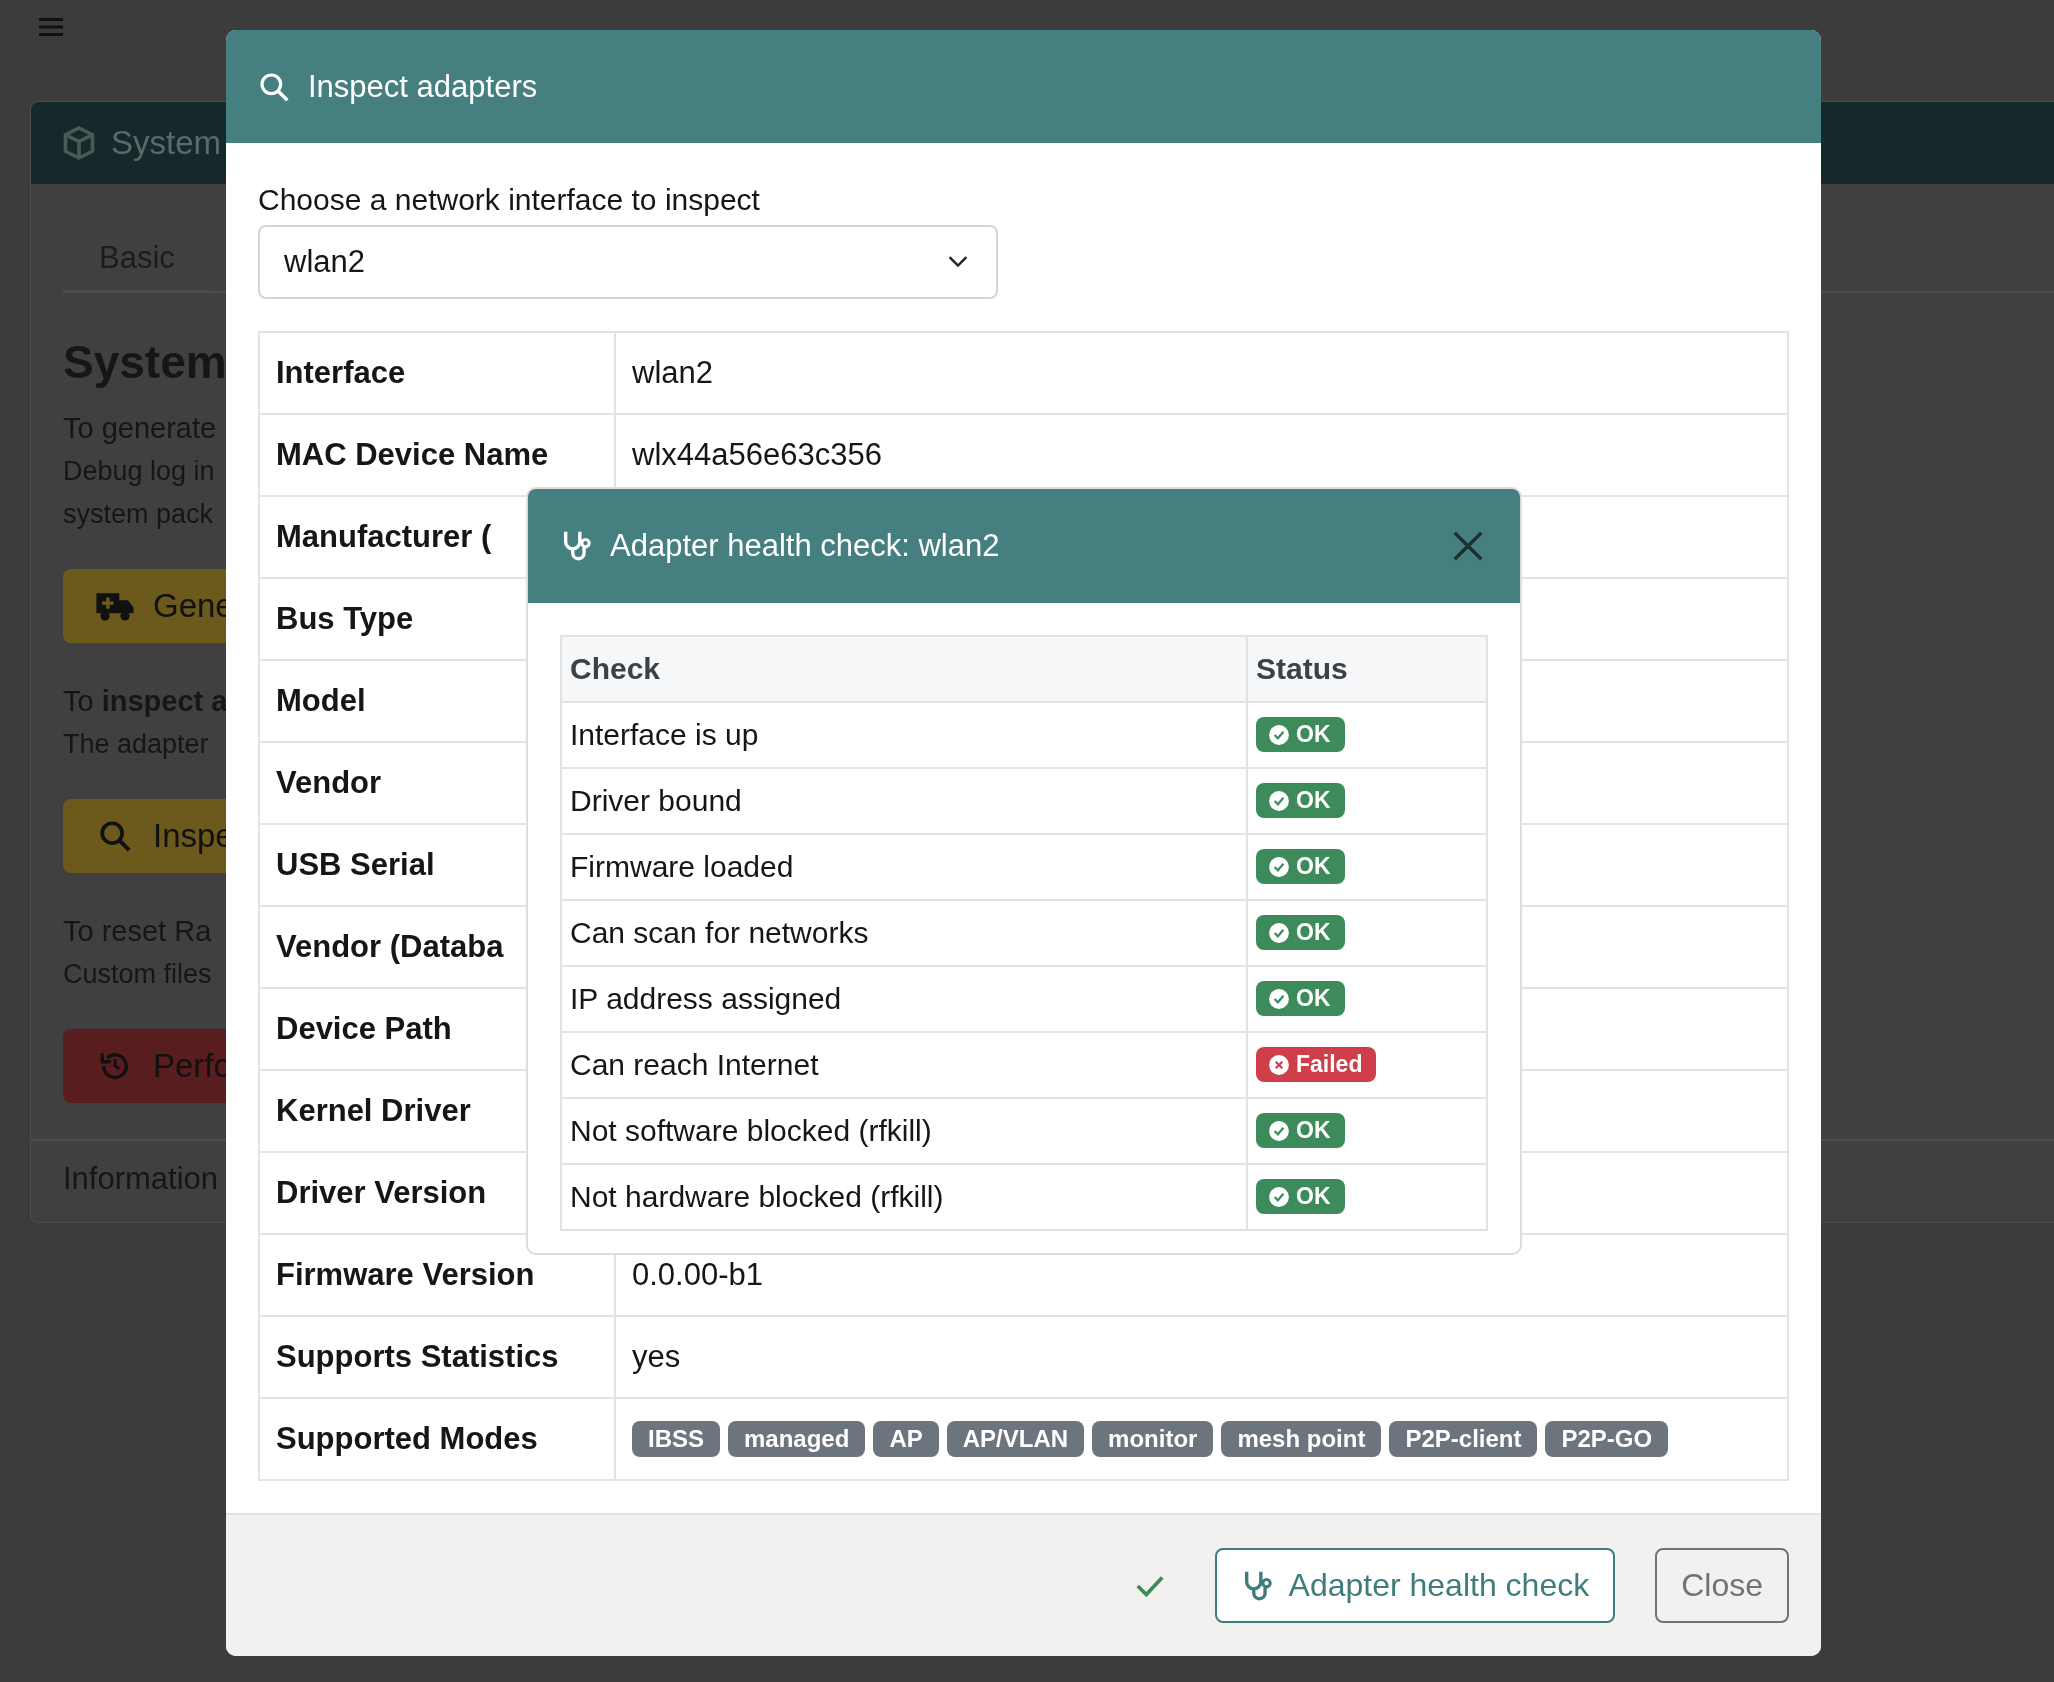 The width and height of the screenshot is (2054, 1682). Describe the element at coordinates (1468, 546) in the screenshot. I see `close-icon` at that location.